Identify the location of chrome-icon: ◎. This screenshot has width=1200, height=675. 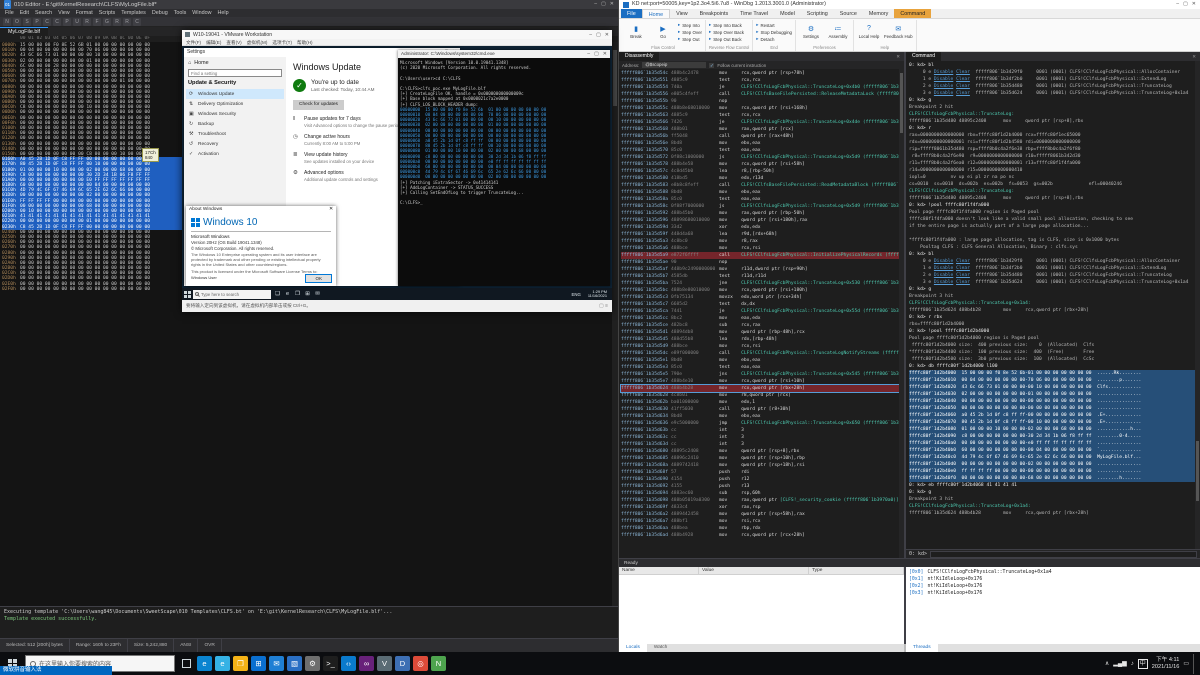
(420, 663).